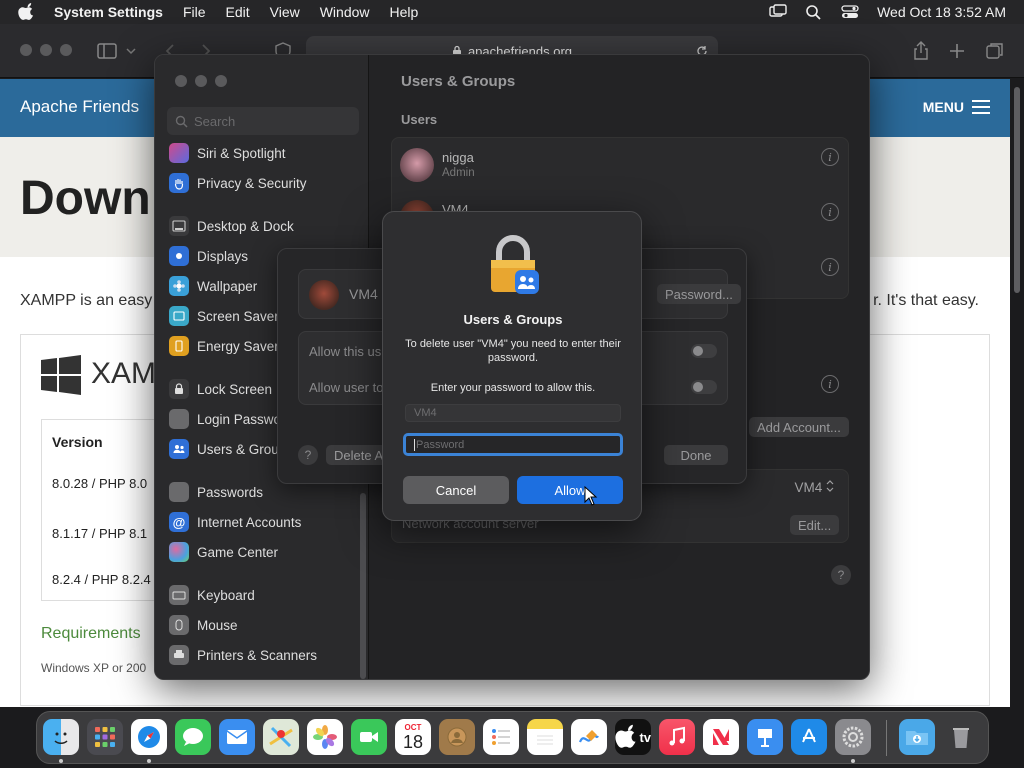 The width and height of the screenshot is (1024, 768). What do you see at coordinates (325, 737) in the screenshot?
I see `photos-icon` at bounding box center [325, 737].